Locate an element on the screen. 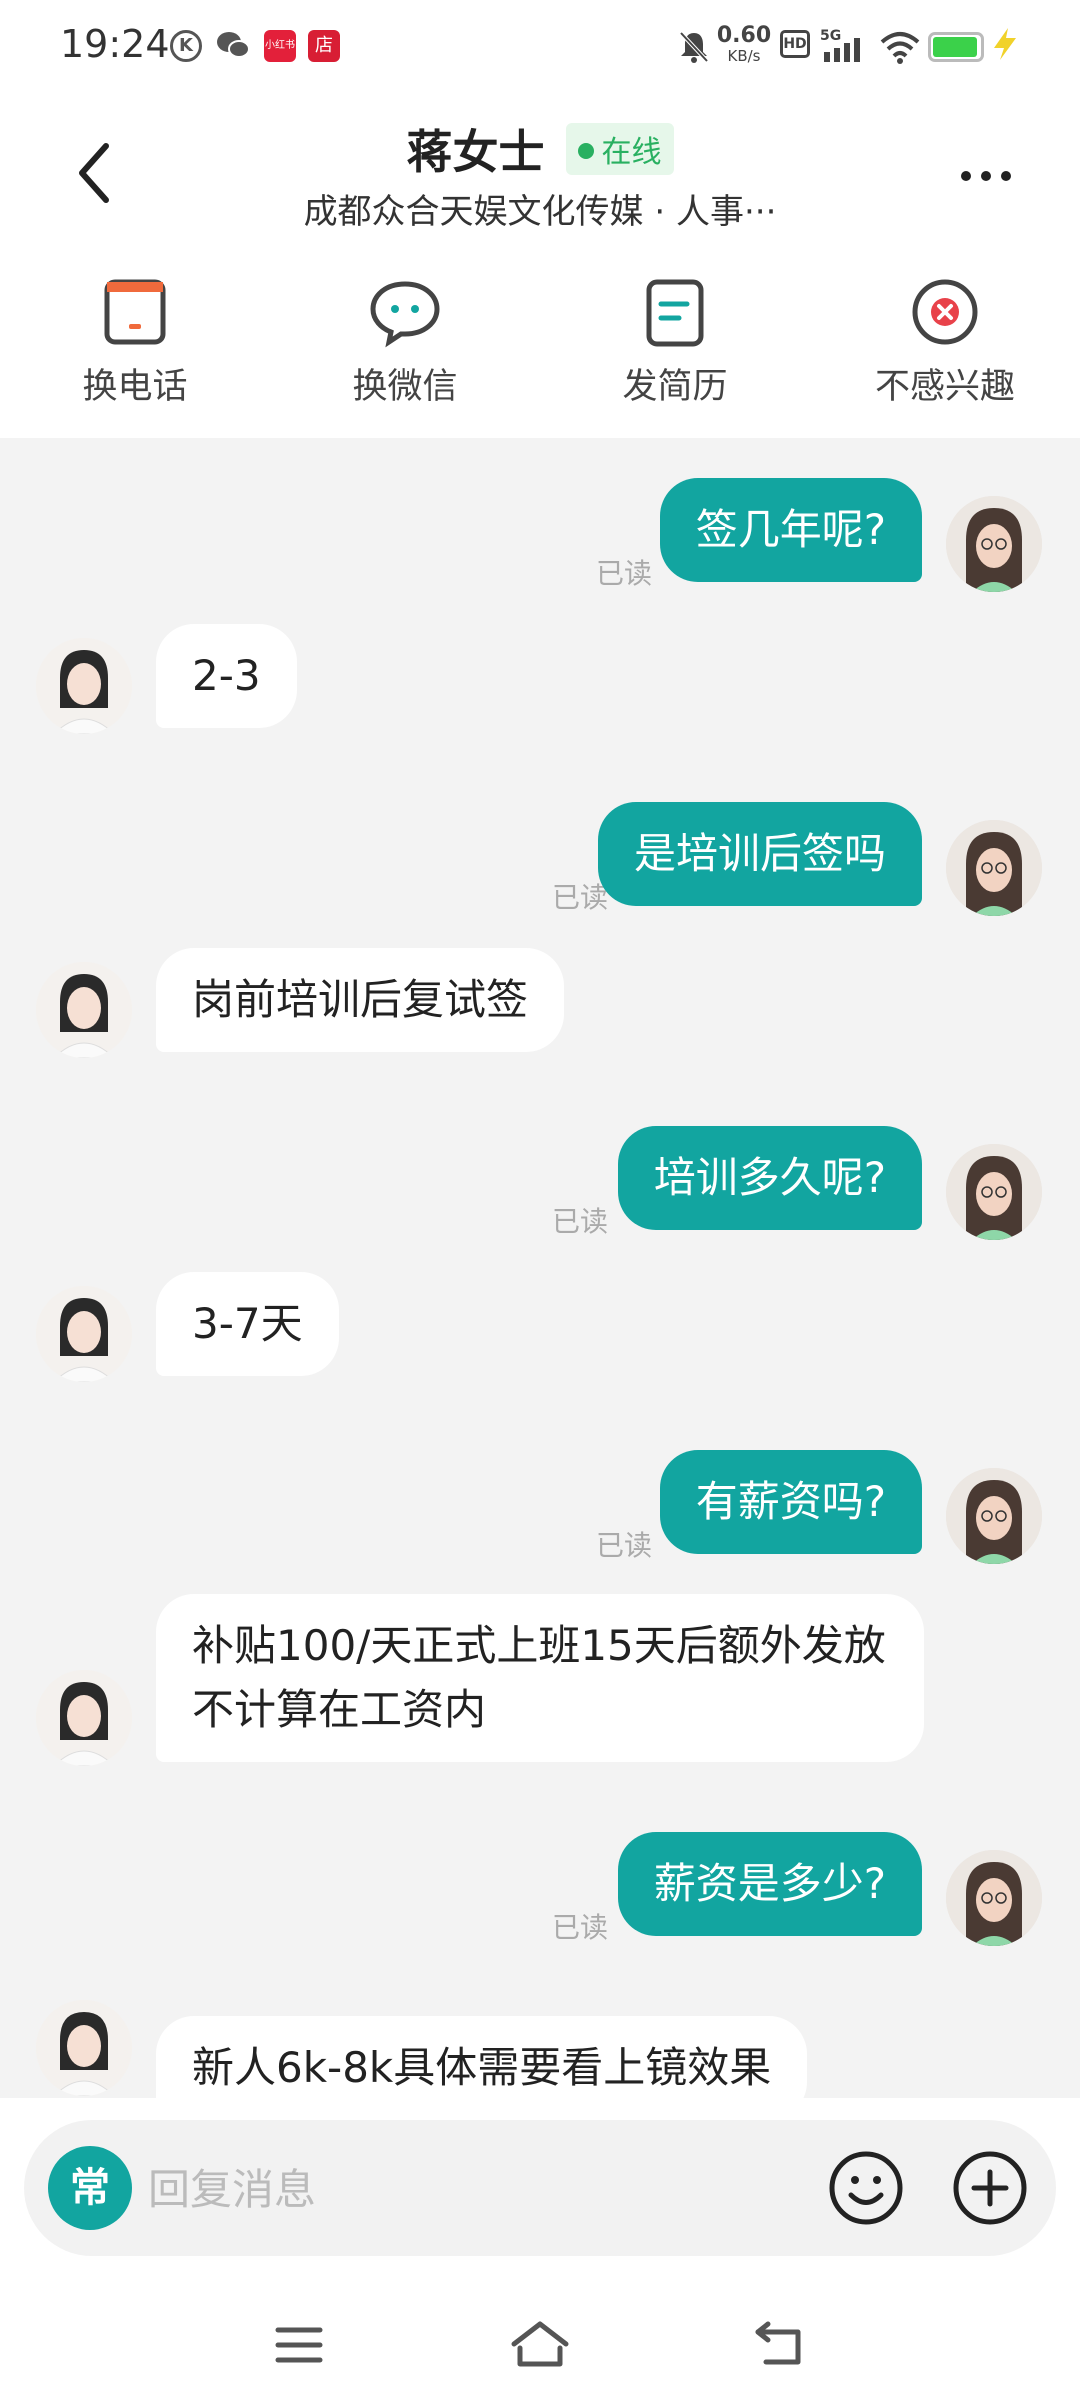  nav-back-icon is located at coordinates (780, 2344).